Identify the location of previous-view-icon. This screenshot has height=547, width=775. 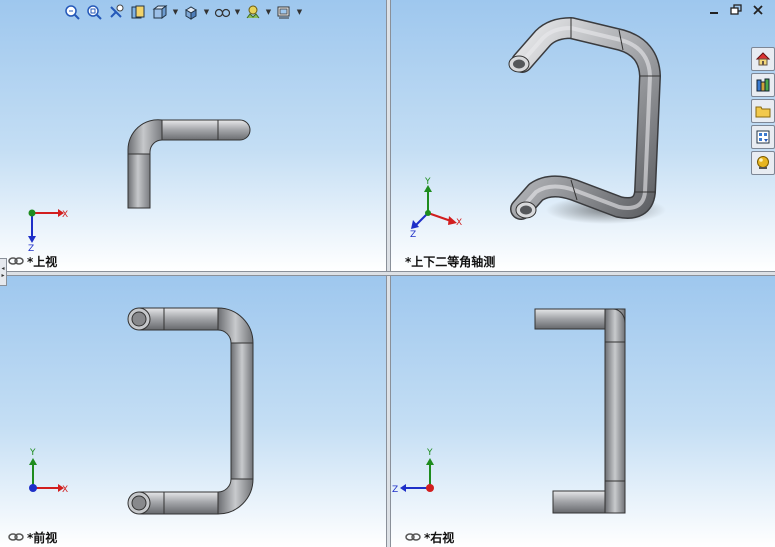
(117, 11).